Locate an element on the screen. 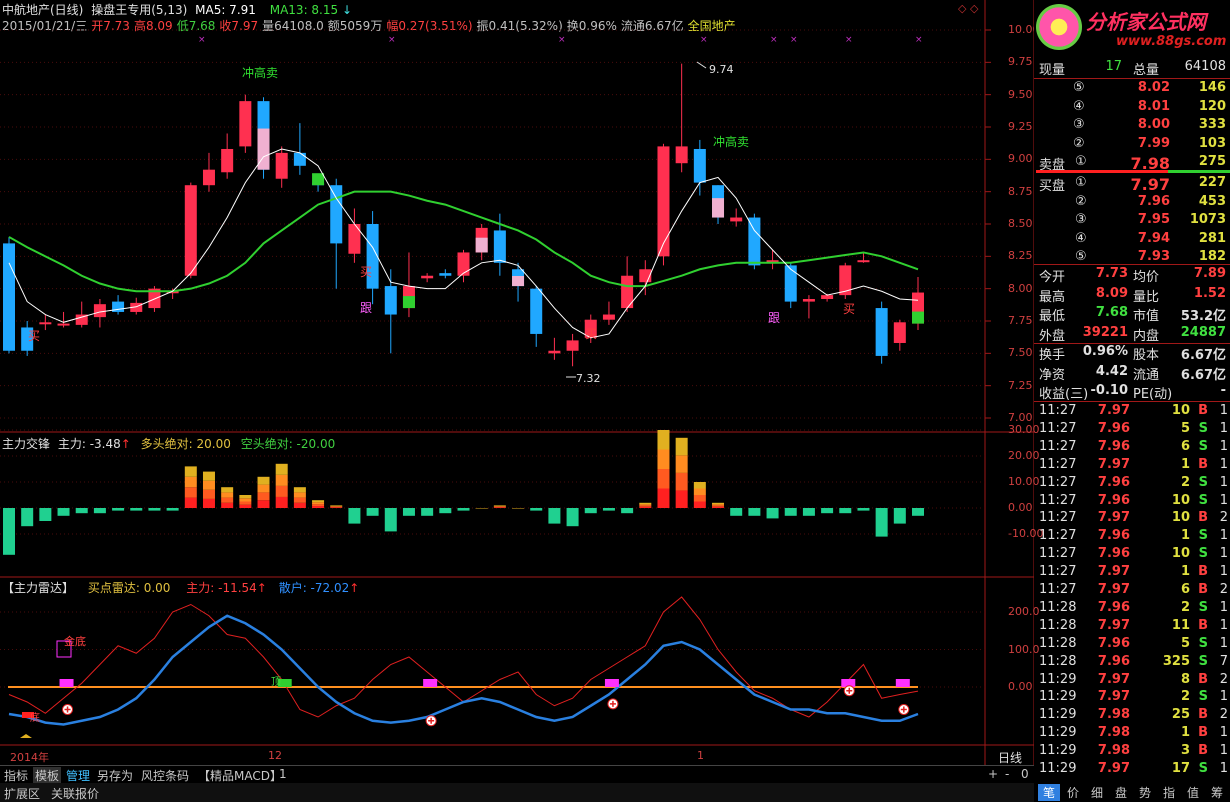 The width and height of the screenshot is (1230, 802). tab-page: 1 is located at coordinates (283, 774).